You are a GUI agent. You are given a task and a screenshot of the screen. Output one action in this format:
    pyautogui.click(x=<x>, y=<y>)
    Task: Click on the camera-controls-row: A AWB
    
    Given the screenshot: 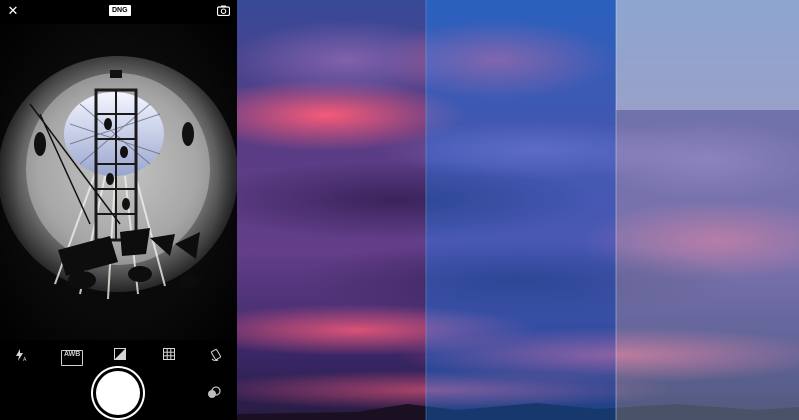 What is the action you would take?
    pyautogui.click(x=118, y=355)
    